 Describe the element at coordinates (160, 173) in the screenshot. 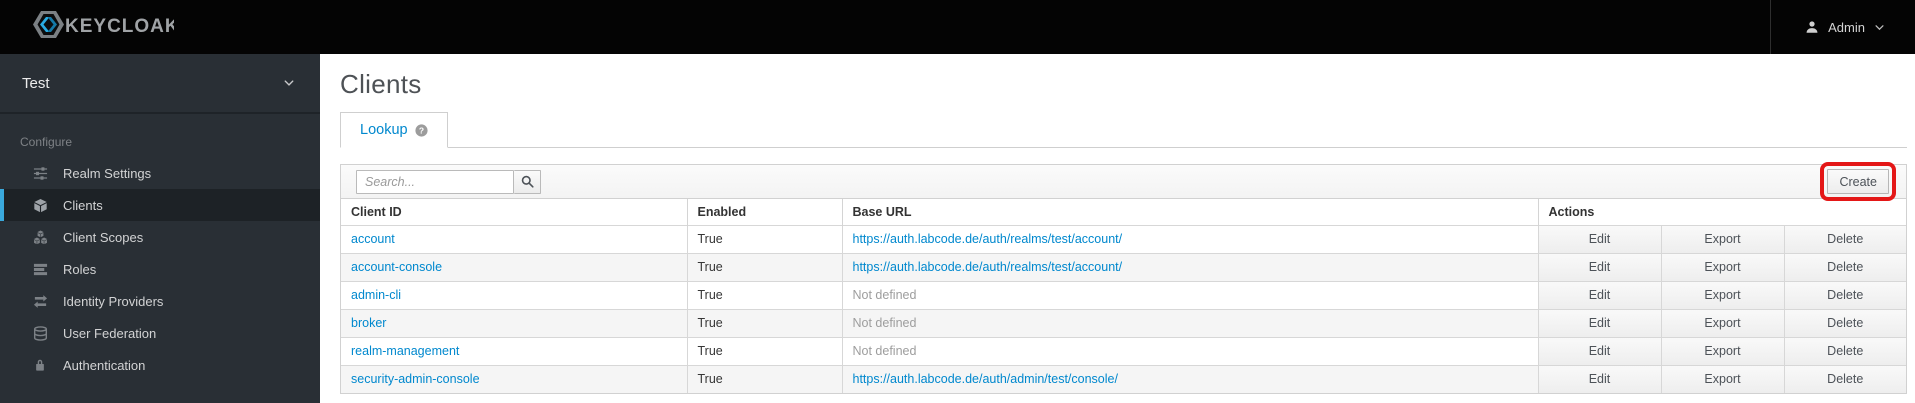

I see `sidebar-item-realm-settings: Realm Settings` at that location.